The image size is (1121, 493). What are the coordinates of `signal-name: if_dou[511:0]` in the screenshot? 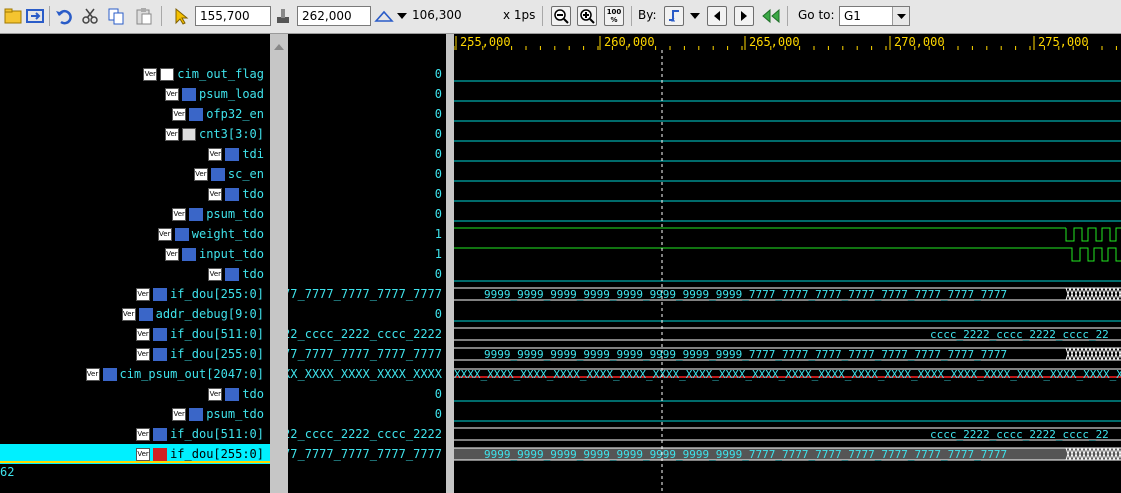 It's located at (217, 434).